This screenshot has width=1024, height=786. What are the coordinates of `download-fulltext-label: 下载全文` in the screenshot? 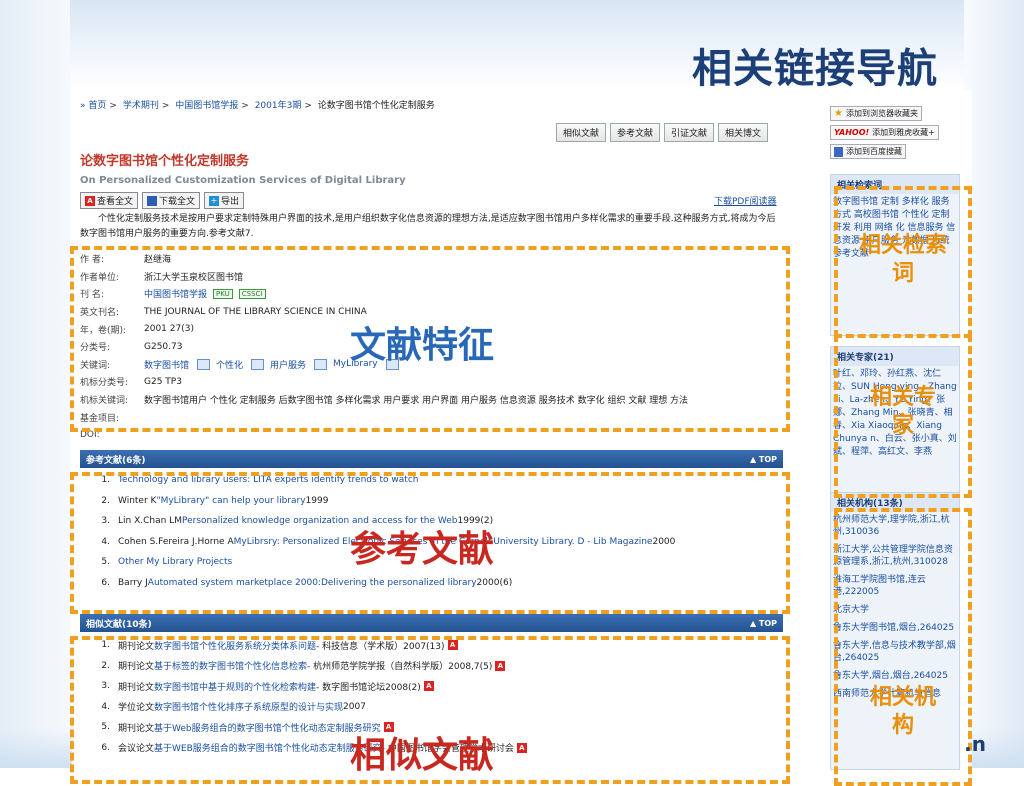 It's located at (177, 202).